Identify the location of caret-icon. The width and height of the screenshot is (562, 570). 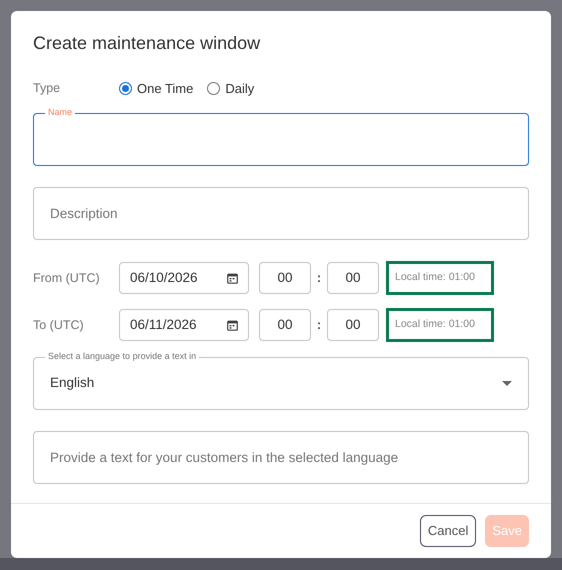
(507, 383).